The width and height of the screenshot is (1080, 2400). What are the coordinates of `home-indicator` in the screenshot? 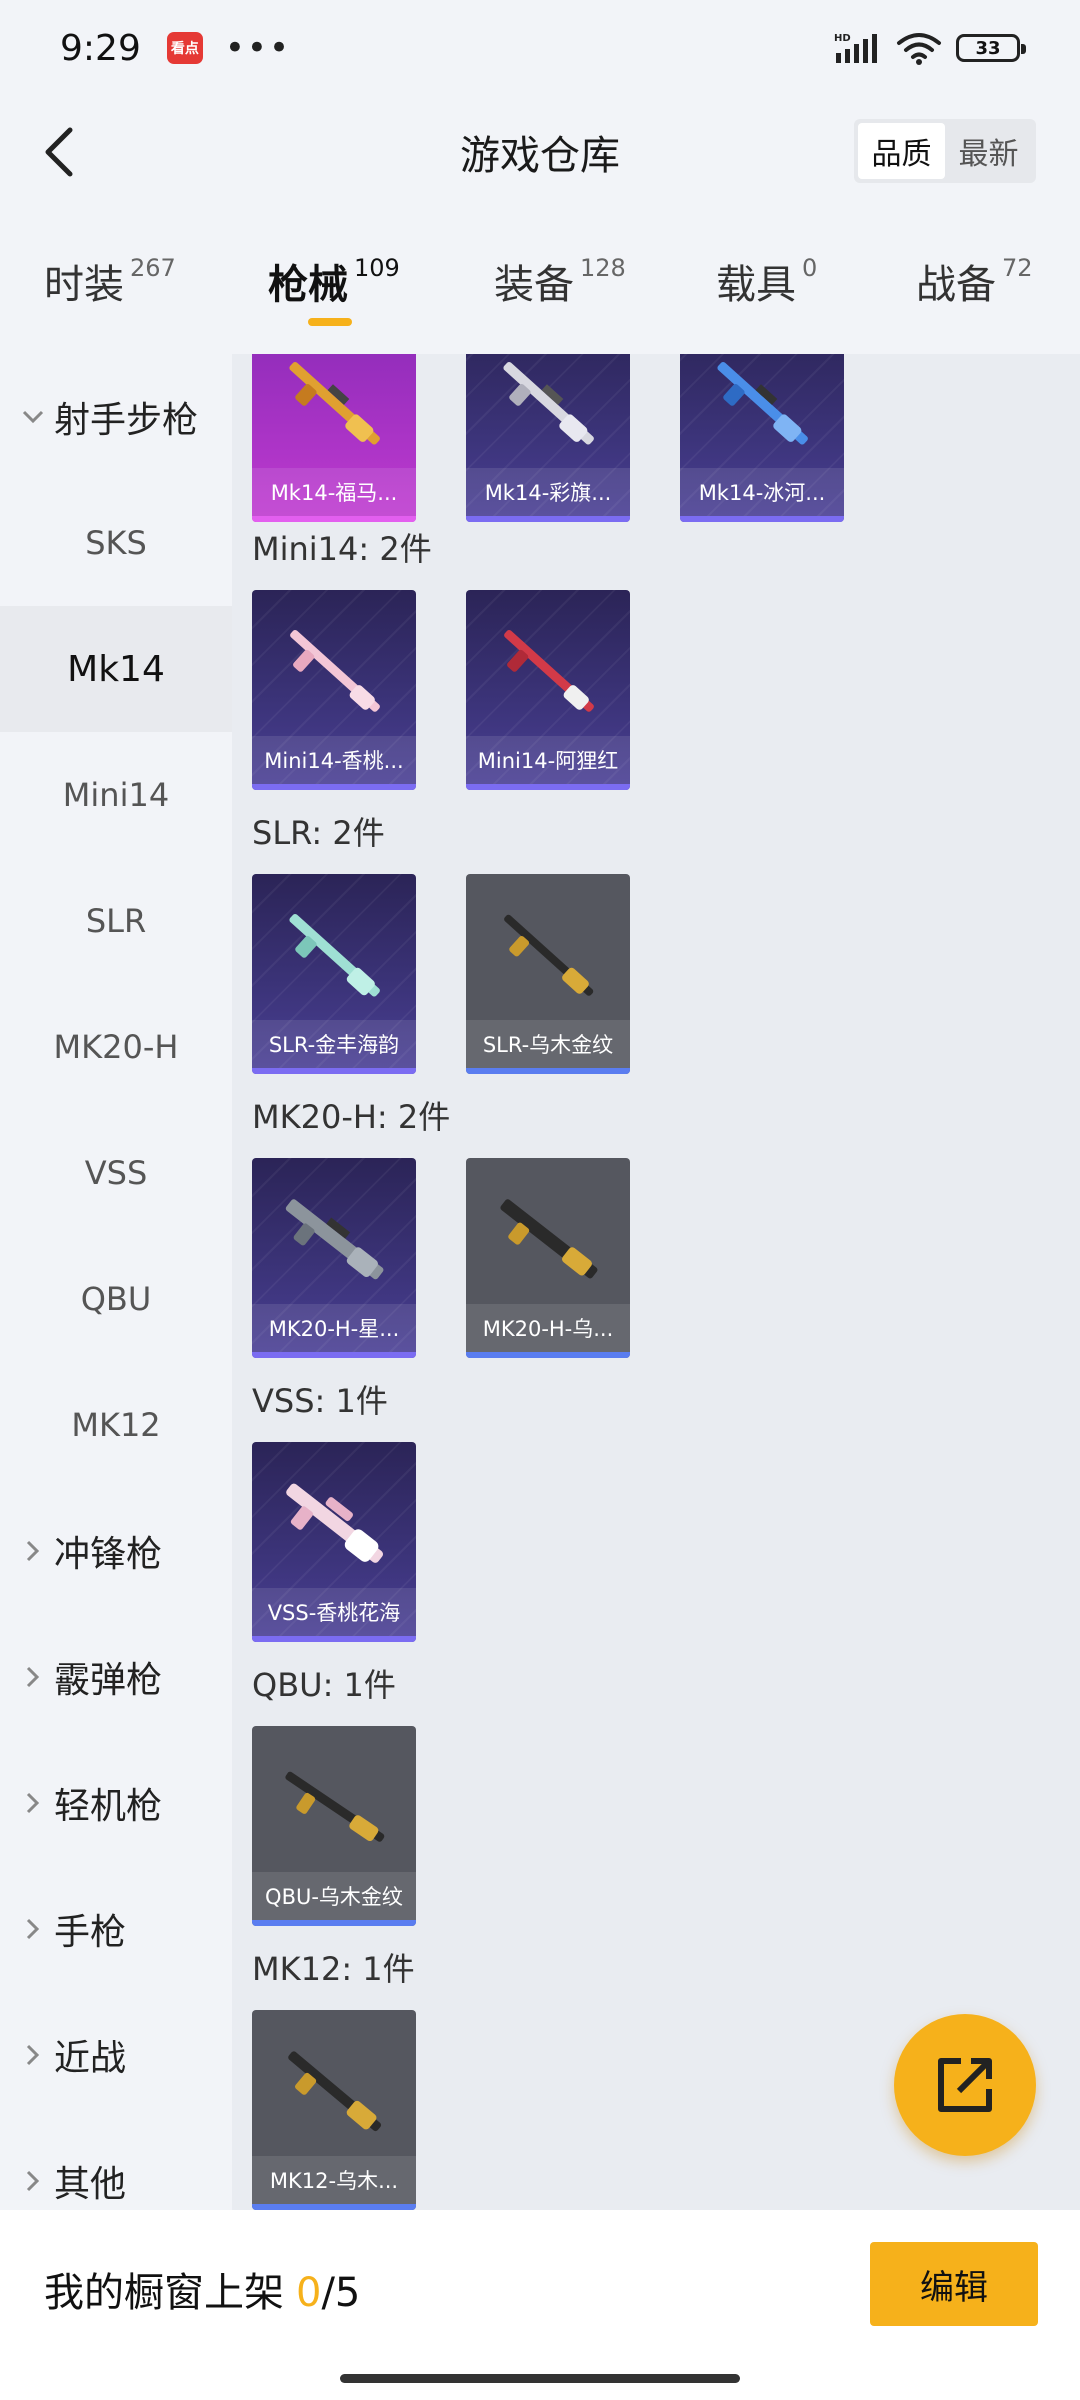 It's located at (540, 2378).